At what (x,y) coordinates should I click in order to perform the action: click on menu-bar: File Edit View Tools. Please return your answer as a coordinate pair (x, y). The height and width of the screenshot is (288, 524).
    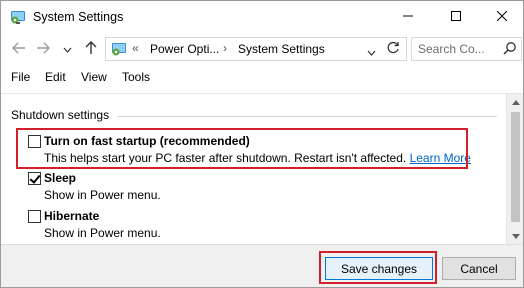
    Looking at the image, I should click on (262, 78).